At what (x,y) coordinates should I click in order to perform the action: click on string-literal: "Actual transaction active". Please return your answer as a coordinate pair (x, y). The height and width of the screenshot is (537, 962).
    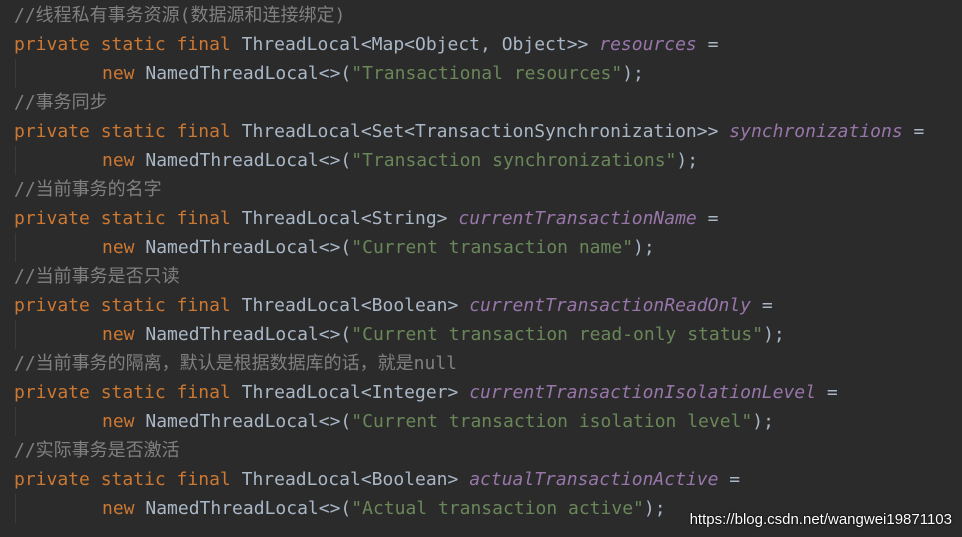
    Looking at the image, I should click on (497, 508).